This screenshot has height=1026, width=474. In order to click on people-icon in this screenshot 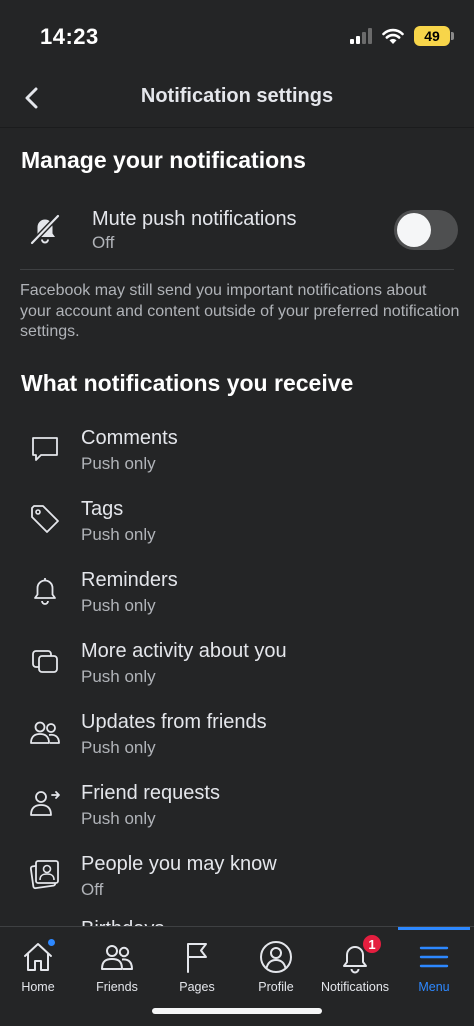, I will do `click(44, 875)`.